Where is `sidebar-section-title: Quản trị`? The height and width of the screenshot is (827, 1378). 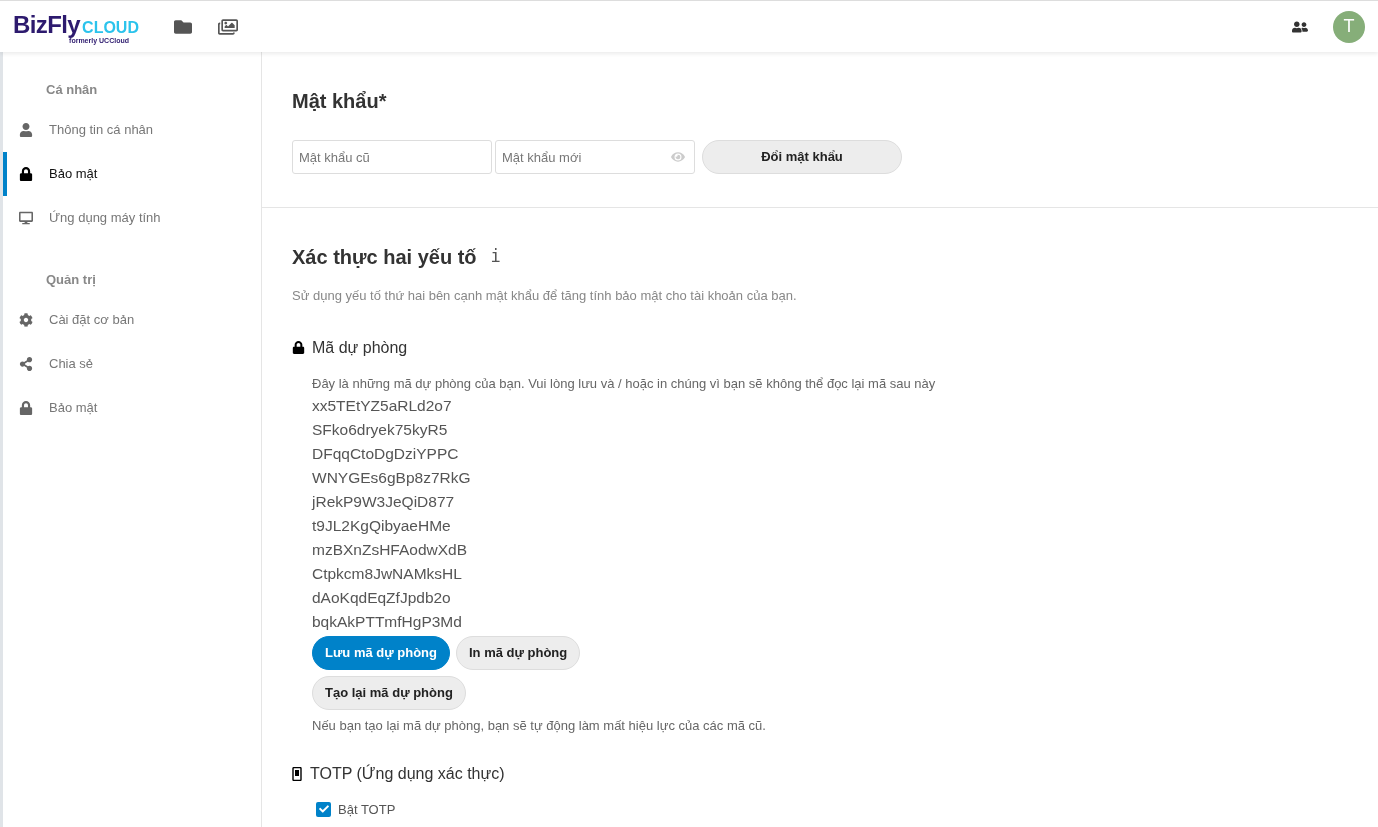 sidebar-section-title: Quản trị is located at coordinates (71, 280).